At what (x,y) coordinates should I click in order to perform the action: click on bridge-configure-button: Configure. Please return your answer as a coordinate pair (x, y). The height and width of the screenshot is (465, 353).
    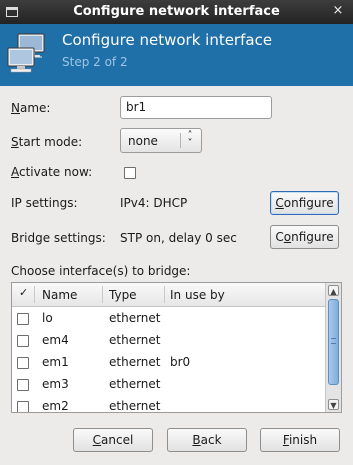
    Looking at the image, I should click on (304, 237).